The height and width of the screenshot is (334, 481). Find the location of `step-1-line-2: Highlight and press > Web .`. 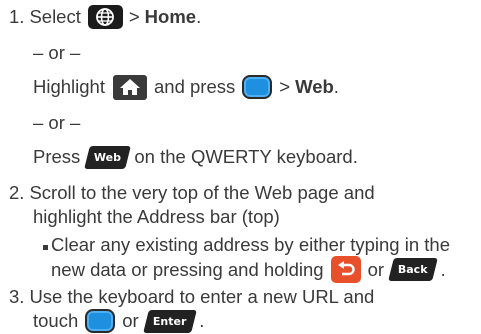

step-1-line-2: Highlight and press > Web . is located at coordinates (186, 87).